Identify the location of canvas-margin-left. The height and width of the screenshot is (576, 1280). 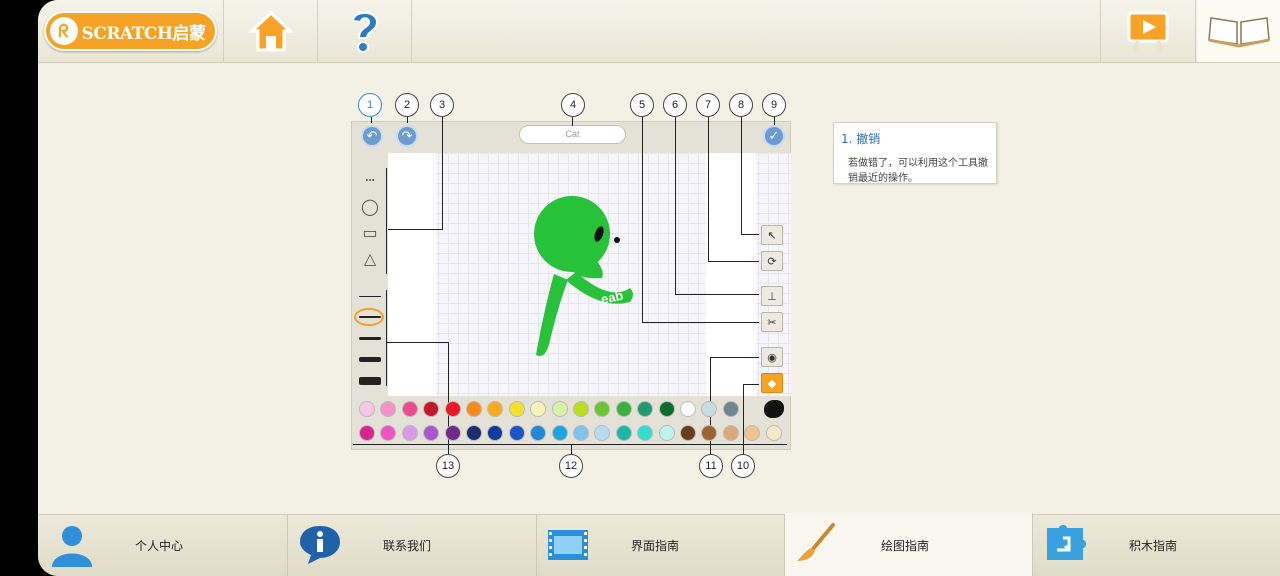
(412, 274).